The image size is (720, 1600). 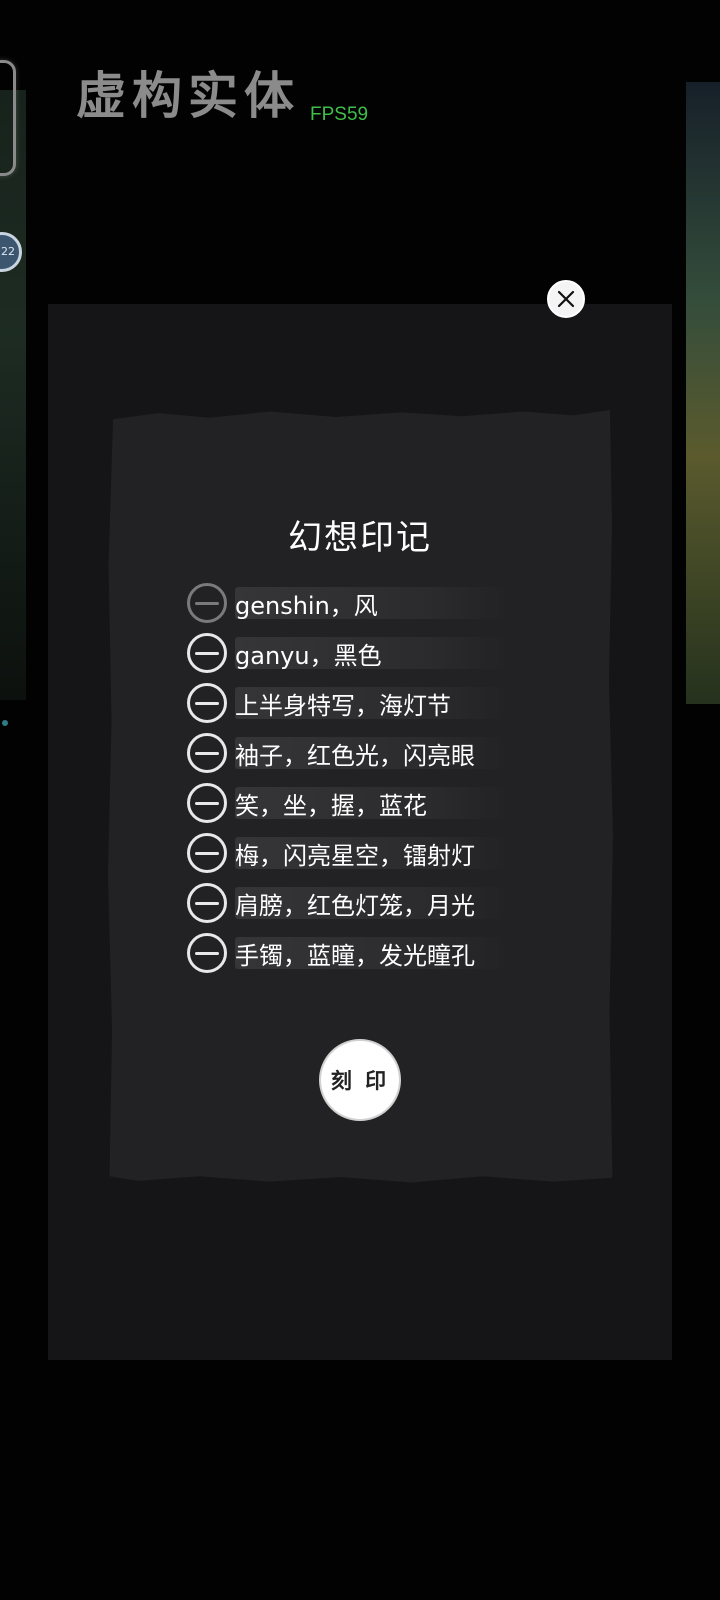 I want to click on tag-chip: 袖子，红色光，闪亮眼, so click(x=371, y=753).